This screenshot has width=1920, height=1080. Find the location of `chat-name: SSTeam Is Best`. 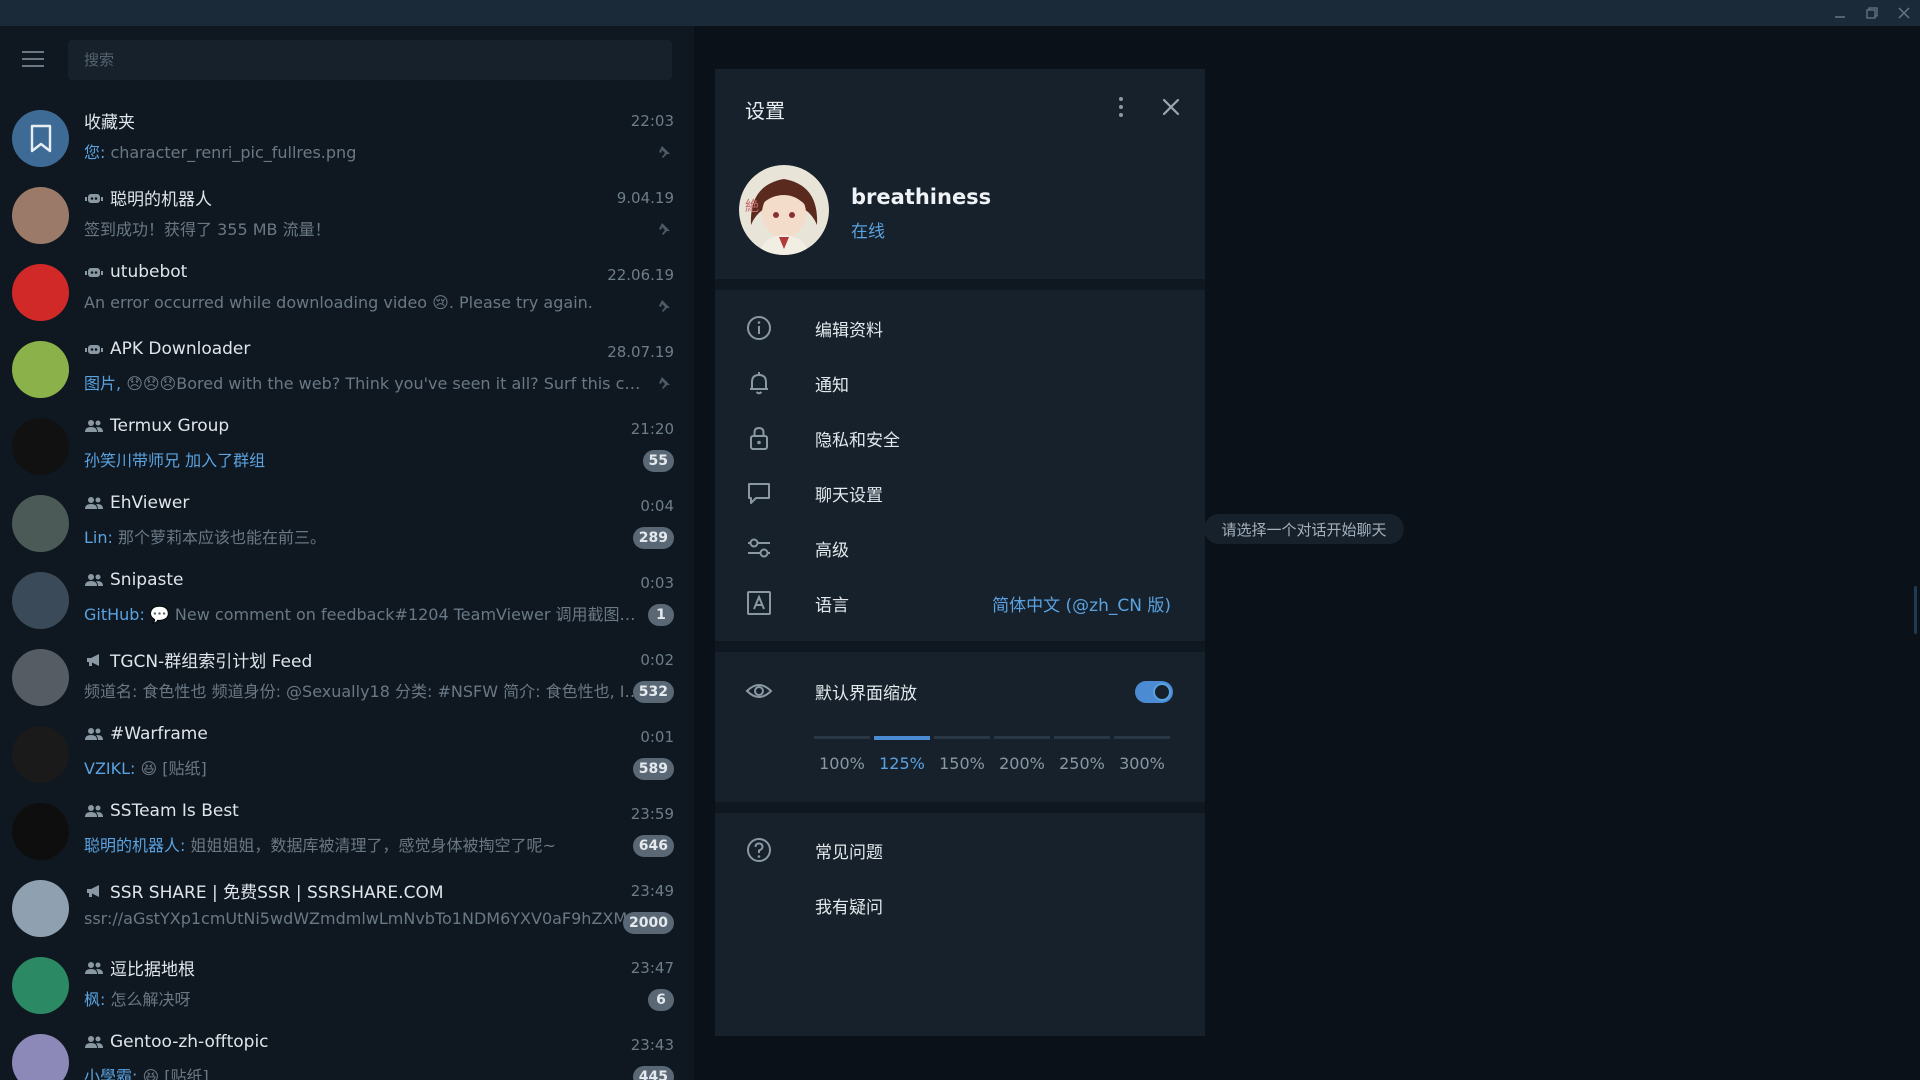

chat-name: SSTeam Is Best is located at coordinates (174, 811).